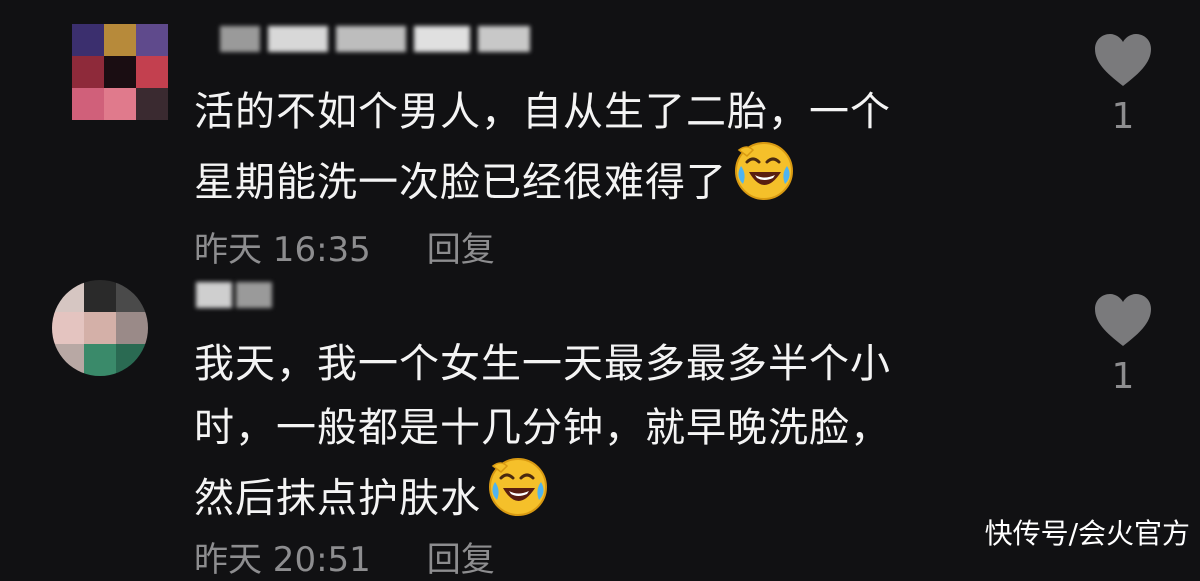 The height and width of the screenshot is (581, 1200). I want to click on comment-text-line: 我天，我一个女生一天最多最多半个小, so click(542, 364).